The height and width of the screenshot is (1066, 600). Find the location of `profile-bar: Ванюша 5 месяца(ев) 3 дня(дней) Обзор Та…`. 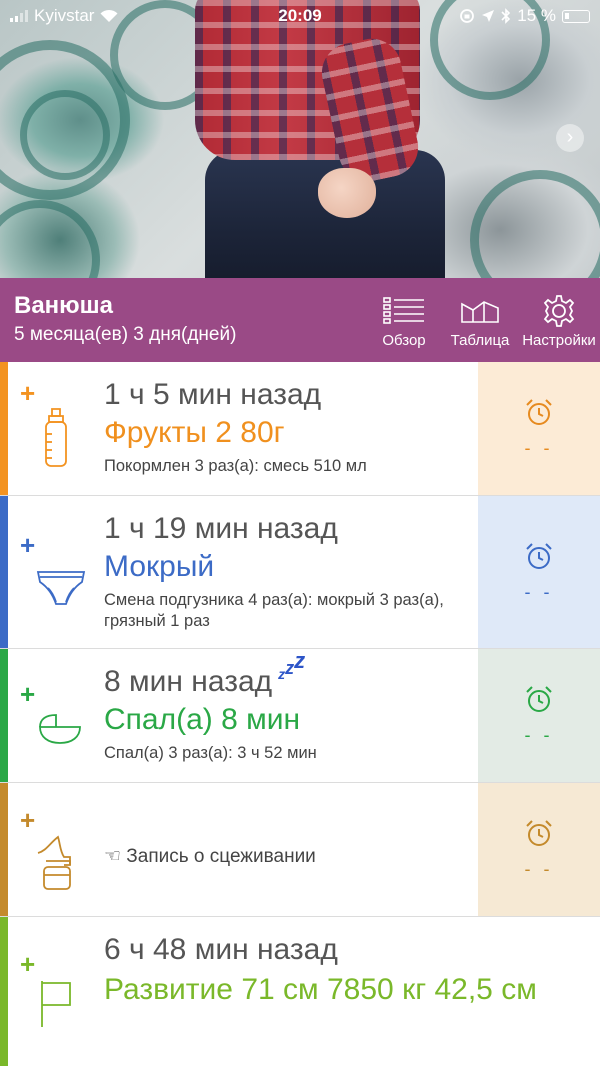

profile-bar: Ванюша 5 месяца(ев) 3 дня(дней) Обзор Та… is located at coordinates (300, 320).